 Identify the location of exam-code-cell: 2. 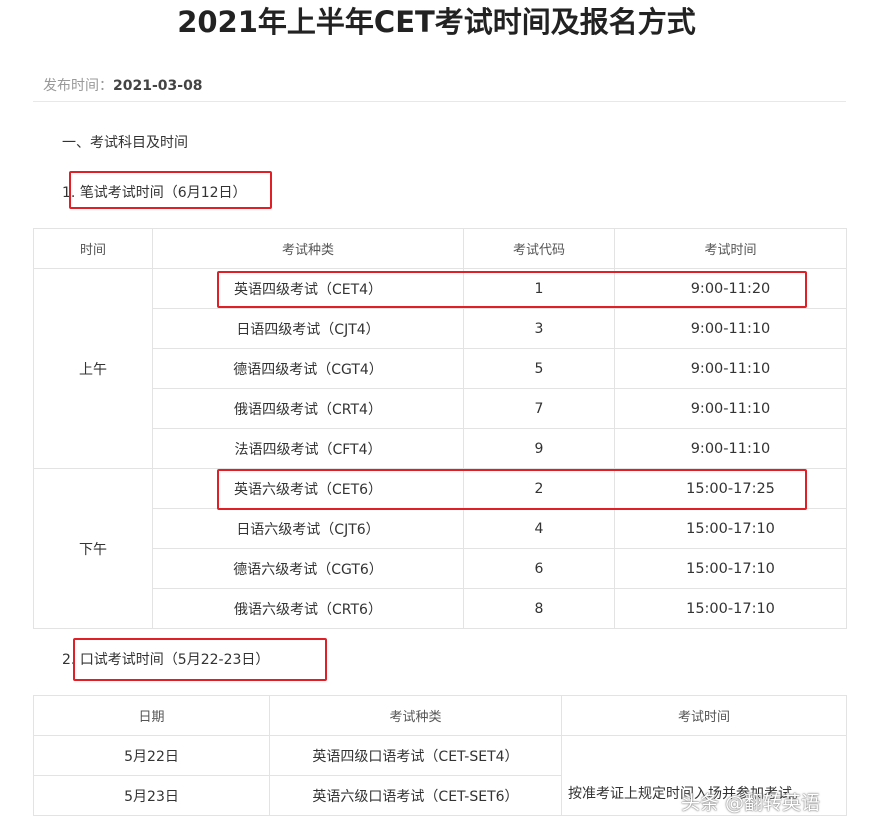
(539, 488).